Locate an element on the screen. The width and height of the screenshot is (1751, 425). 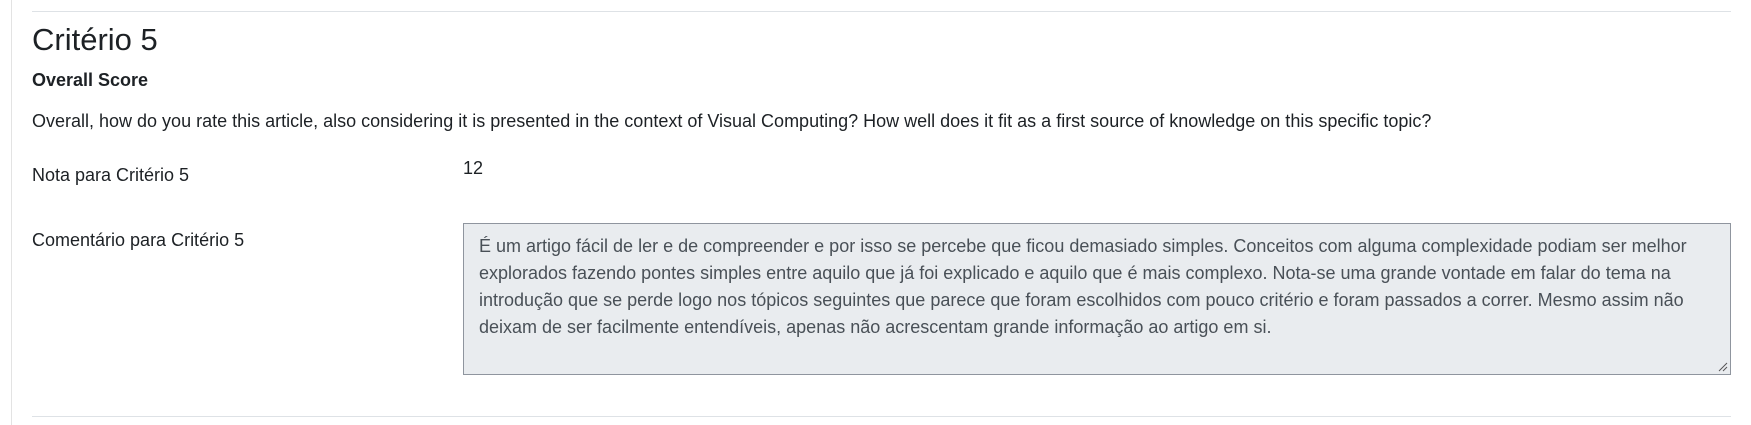
grade-label: Nota para Critério 5 is located at coordinates (111, 175).